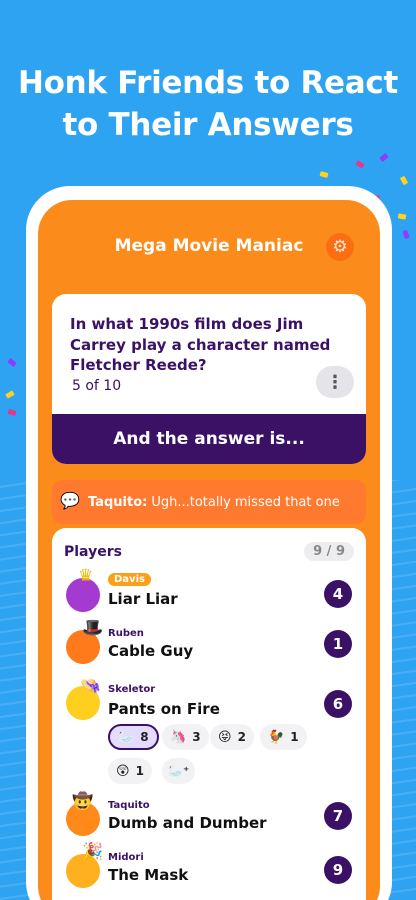 Image resolution: width=416 pixels, height=900 pixels. Describe the element at coordinates (208, 125) in the screenshot. I see `headline-line-2: to Their Answers` at that location.